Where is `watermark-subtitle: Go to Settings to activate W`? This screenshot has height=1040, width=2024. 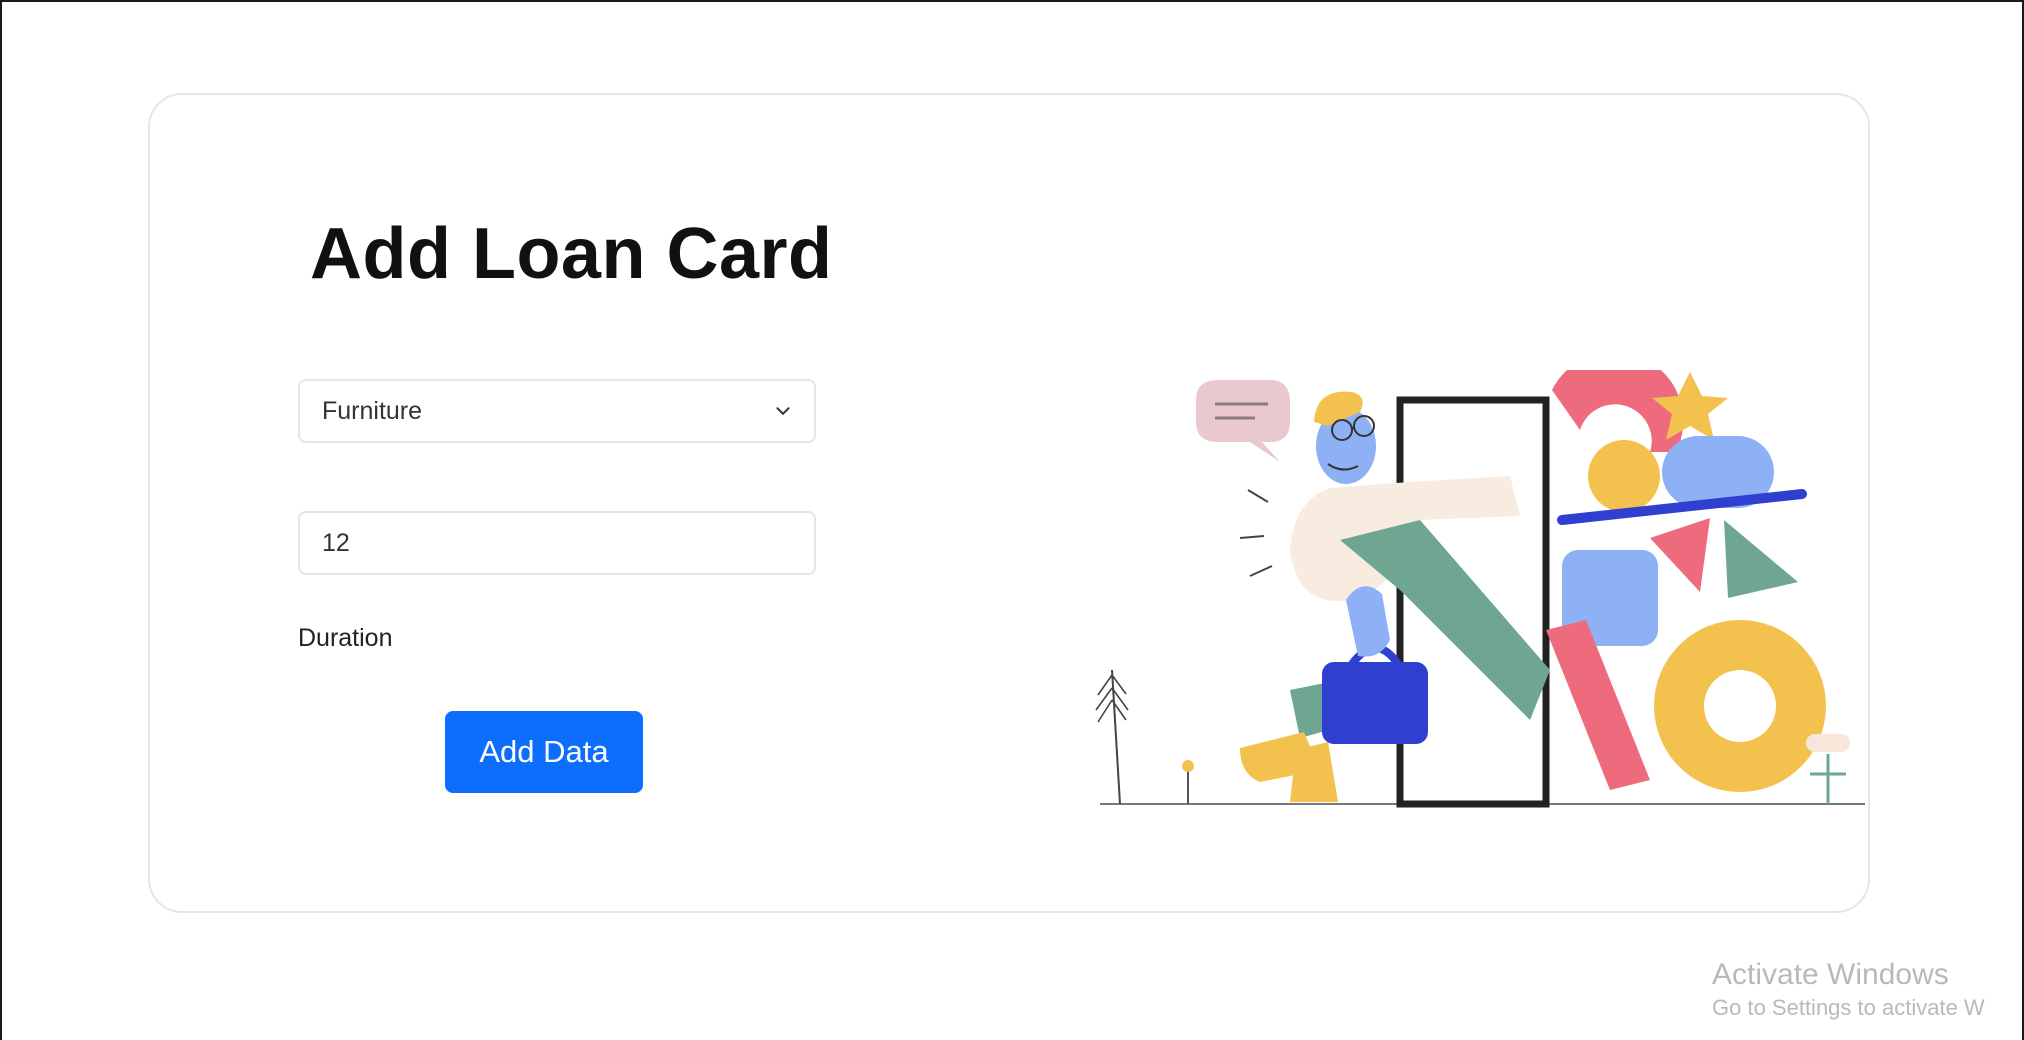
watermark-subtitle: Go to Settings to activate W is located at coordinates (1848, 1007).